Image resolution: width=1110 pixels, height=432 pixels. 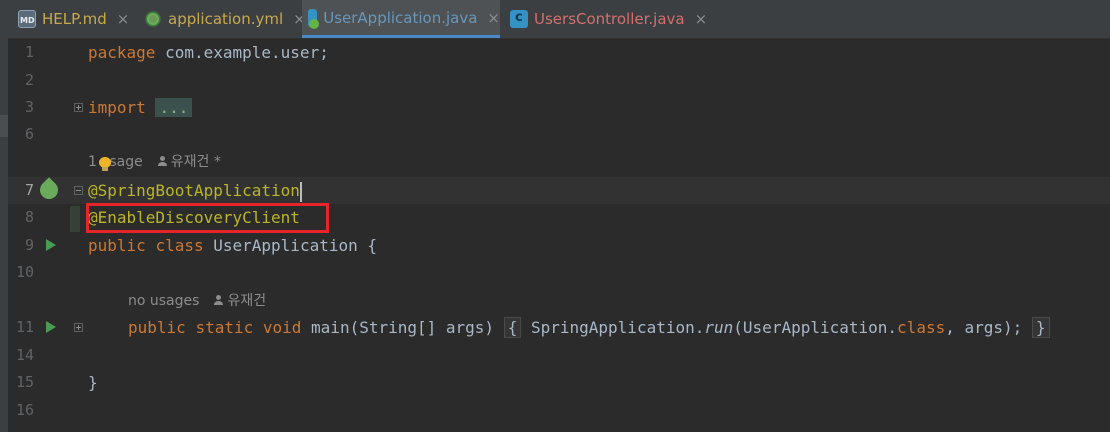 What do you see at coordinates (29, 217) in the screenshot?
I see `line-number: 8` at bounding box center [29, 217].